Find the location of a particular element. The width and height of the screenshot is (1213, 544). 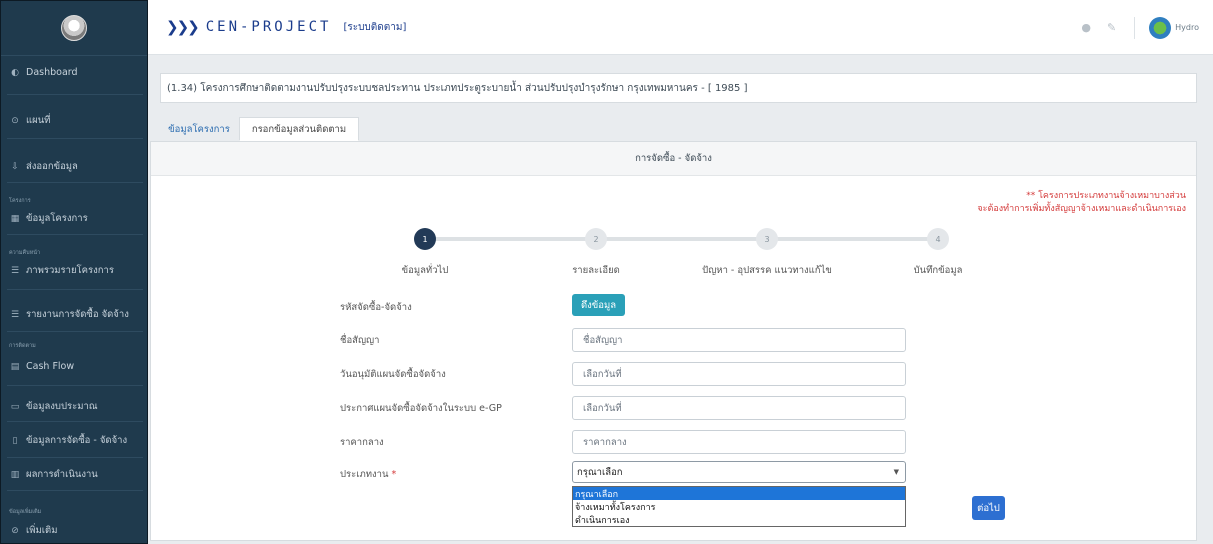

user-avatar is located at coordinates (1160, 27).